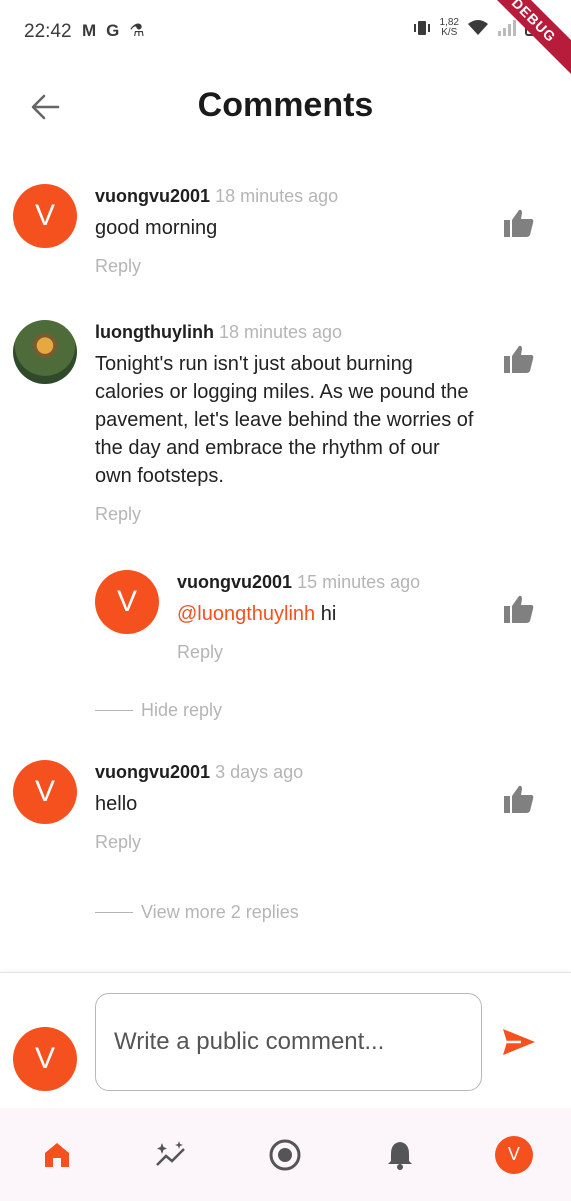 Image resolution: width=571 pixels, height=1201 pixels. I want to click on comment-time: 15 minutes ago, so click(359, 582).